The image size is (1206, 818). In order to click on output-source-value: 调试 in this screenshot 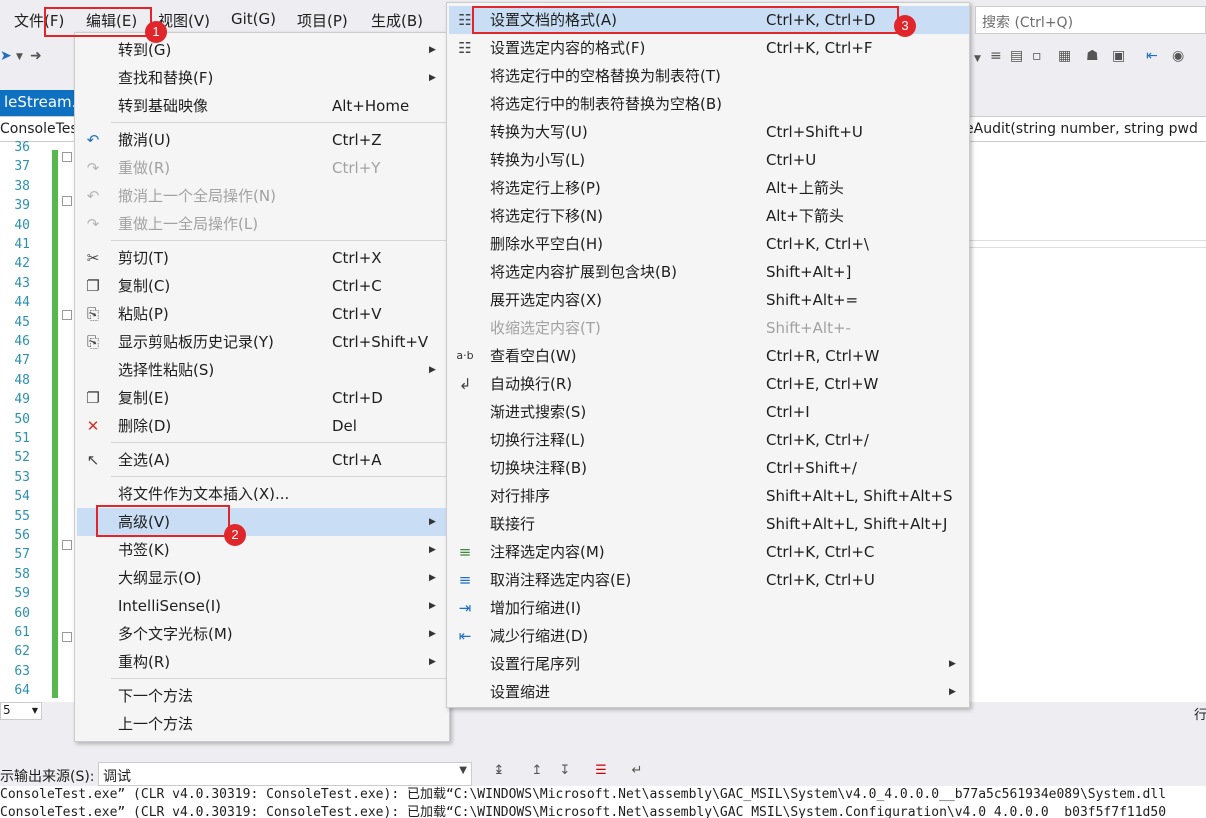, I will do `click(117, 777)`.